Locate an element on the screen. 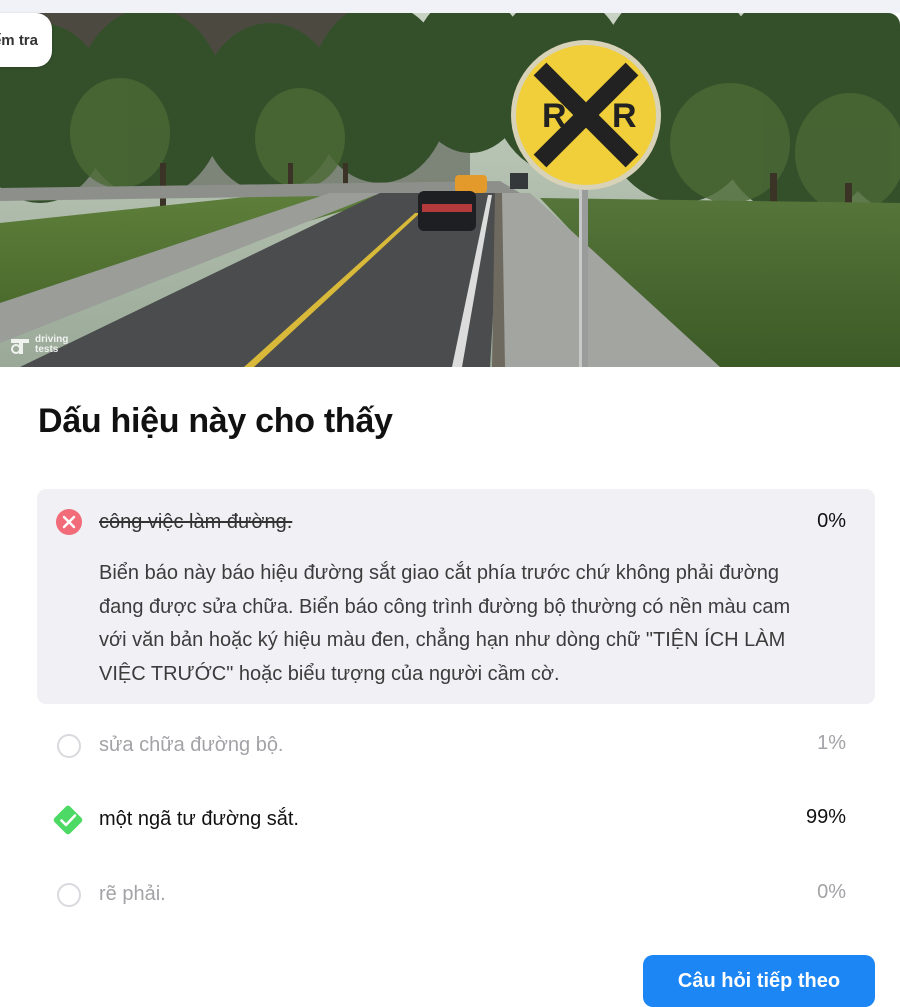 Image resolution: width=900 pixels, height=1007 pixels. railroad-crossing-sign-icon: R R is located at coordinates (586, 115).